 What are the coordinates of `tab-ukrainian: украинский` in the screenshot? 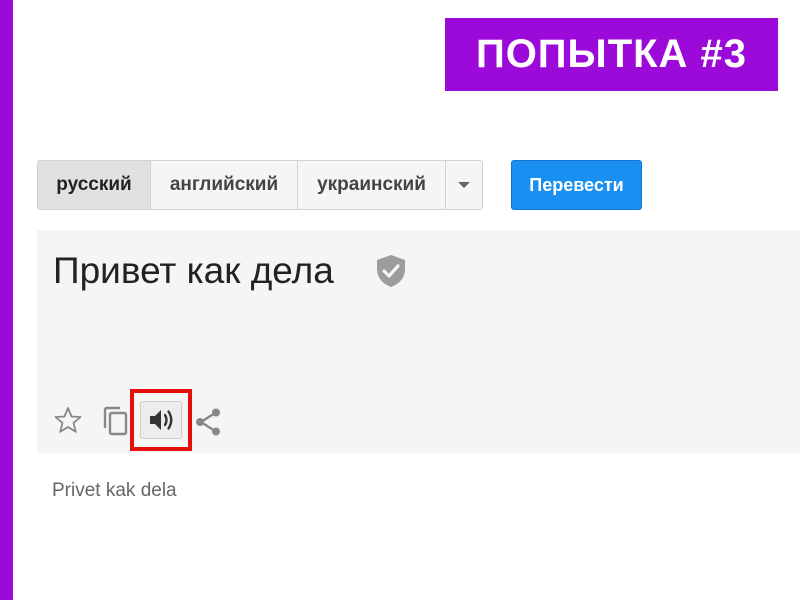 It's located at (372, 185).